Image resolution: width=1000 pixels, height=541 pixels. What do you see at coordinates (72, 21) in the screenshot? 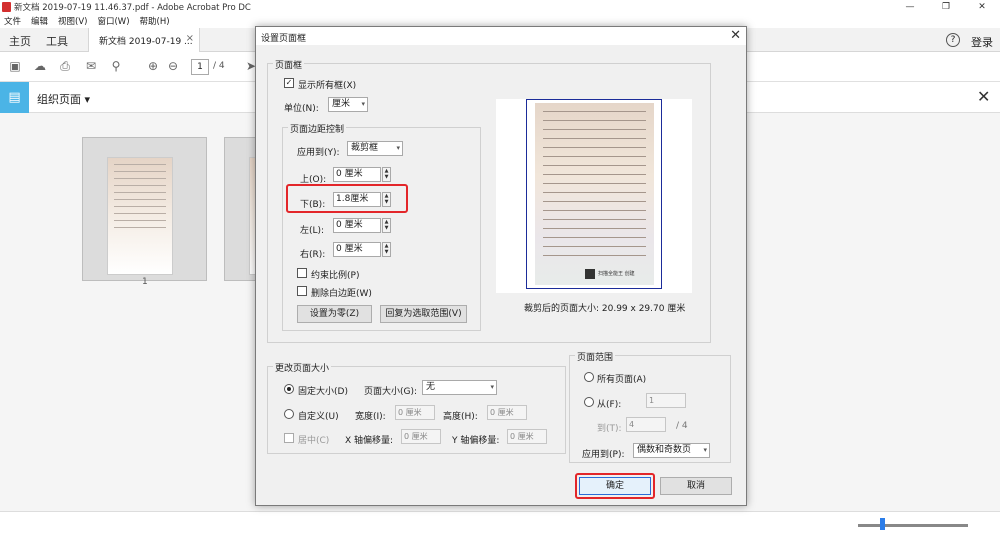
I see `menu-view: 视图(V)` at bounding box center [72, 21].